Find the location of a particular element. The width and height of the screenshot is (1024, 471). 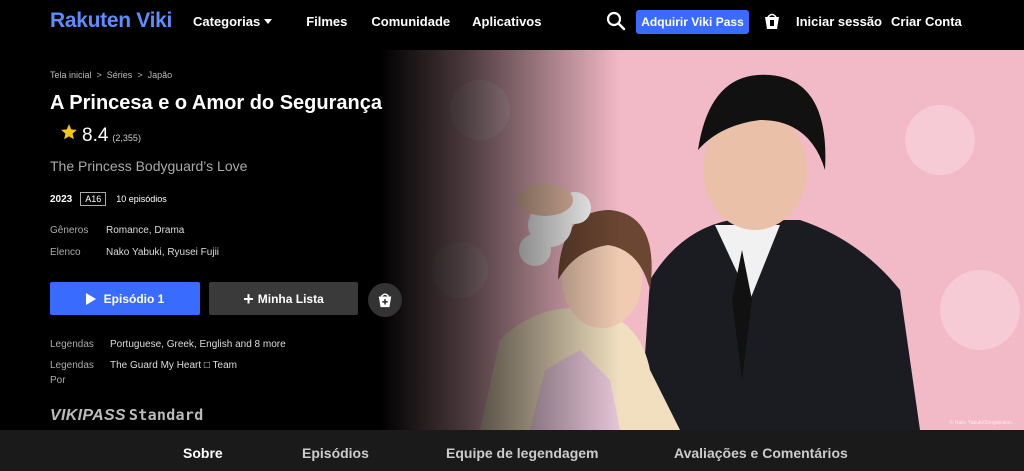

tab-episodios: Episódios is located at coordinates (335, 453).